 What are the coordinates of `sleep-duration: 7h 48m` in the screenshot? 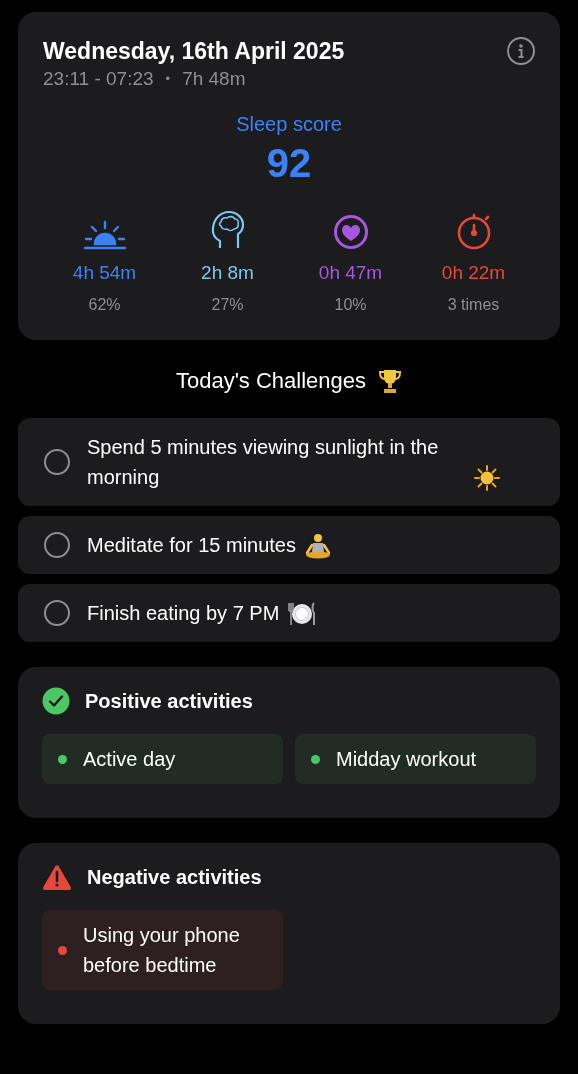 It's located at (214, 79).